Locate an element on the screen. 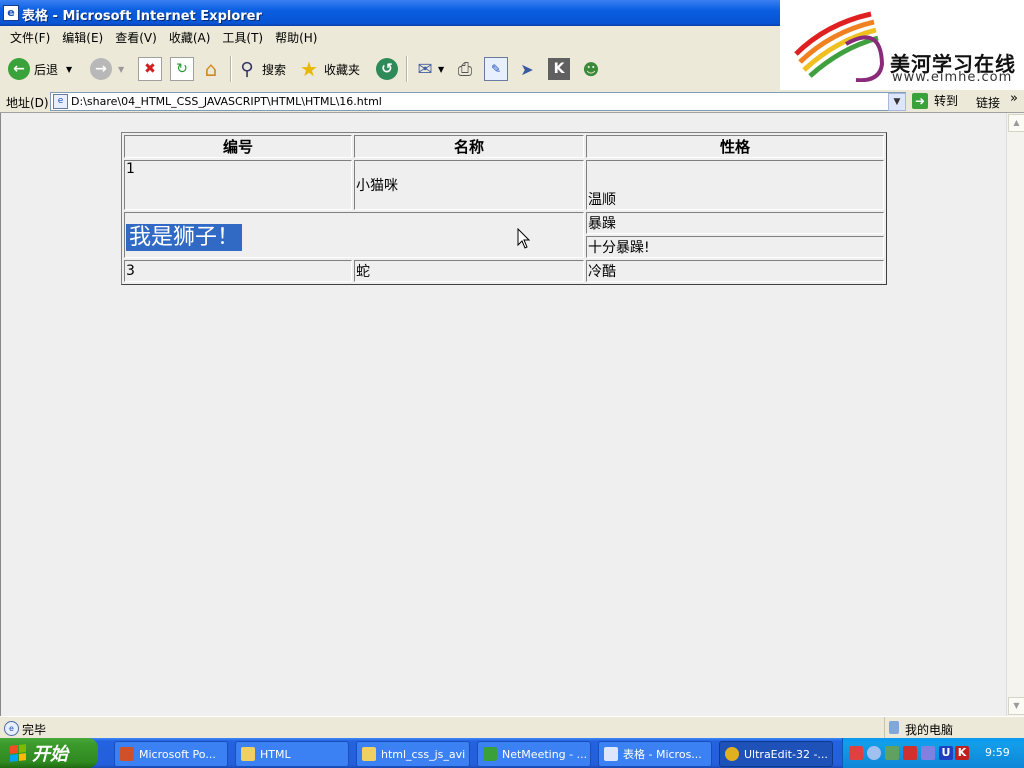 The height and width of the screenshot is (768, 1024). back-arrow-icon: ← is located at coordinates (19, 69).